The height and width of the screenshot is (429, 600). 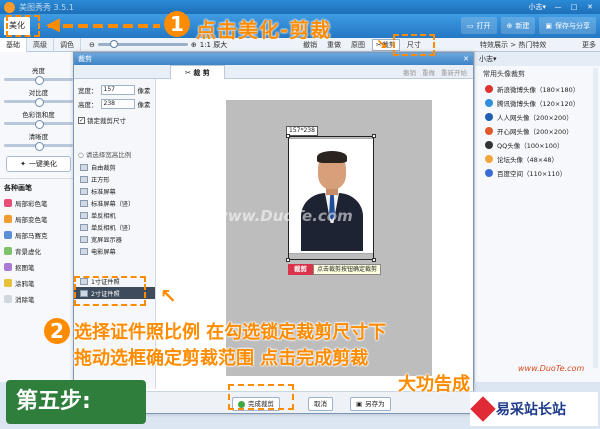 What do you see at coordinates (567, 25) in the screenshot?
I see `save-share-button: ▣ 保存与分享` at bounding box center [567, 25].